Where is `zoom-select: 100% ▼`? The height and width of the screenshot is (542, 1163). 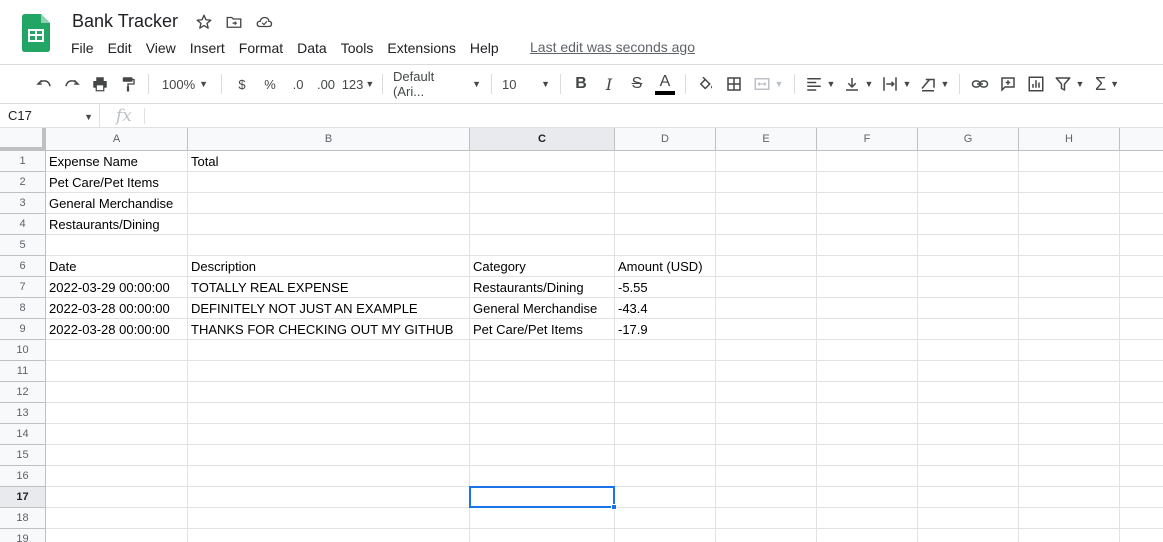 zoom-select: 100% ▼ is located at coordinates (185, 84).